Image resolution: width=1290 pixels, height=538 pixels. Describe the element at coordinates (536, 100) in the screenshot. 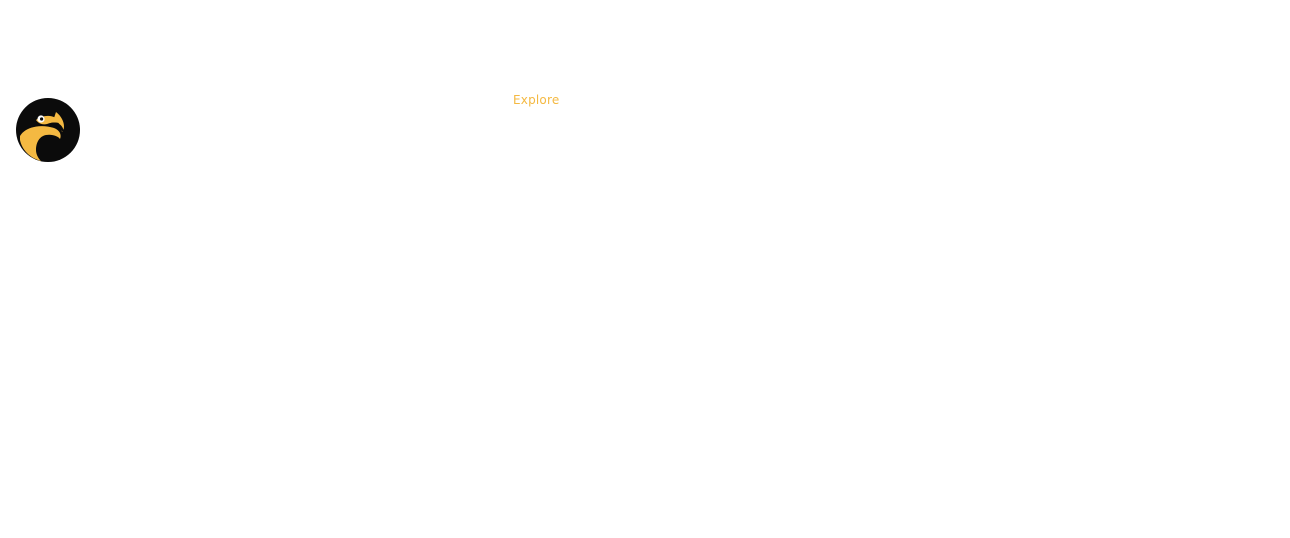

I see `nav-link-explore: Explore` at that location.